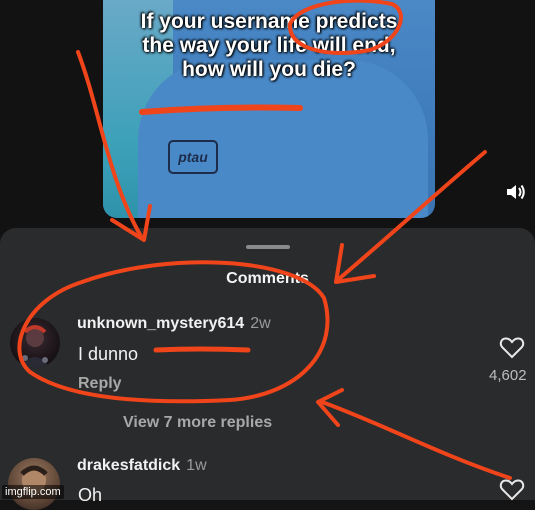  I want to click on caption-line-3: how will you die?, so click(269, 69).